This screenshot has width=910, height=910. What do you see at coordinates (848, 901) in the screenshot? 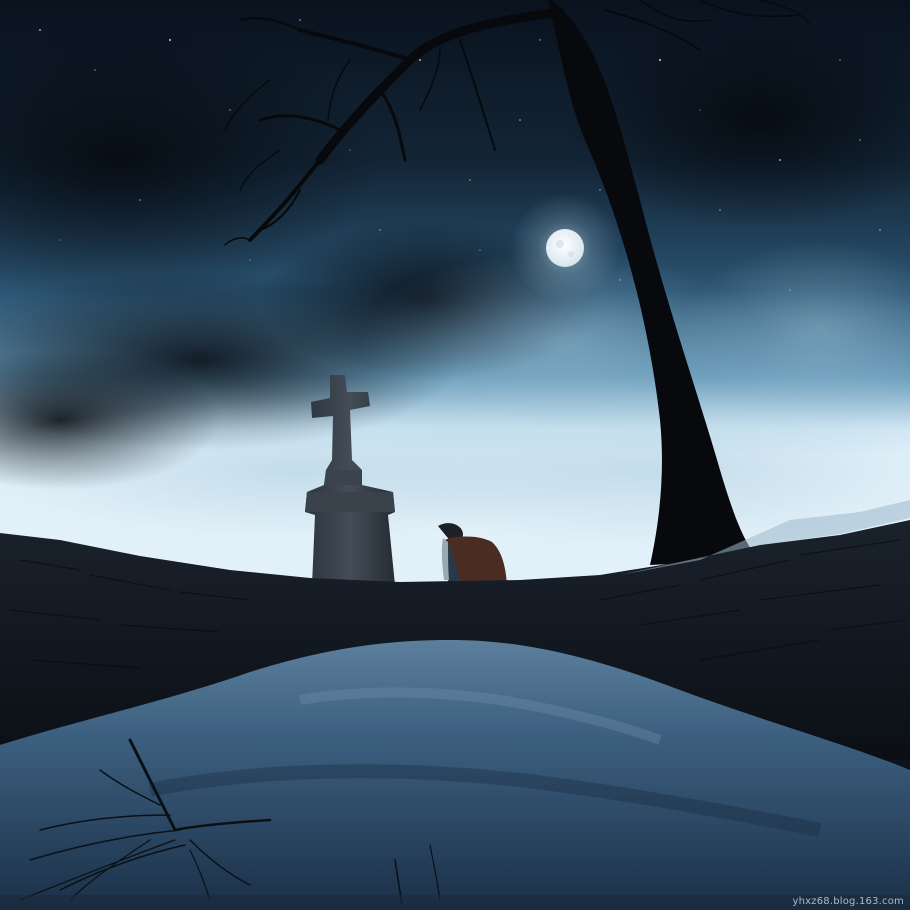
I see `watermark-text: yhxz68.blog.163.com` at bounding box center [848, 901].